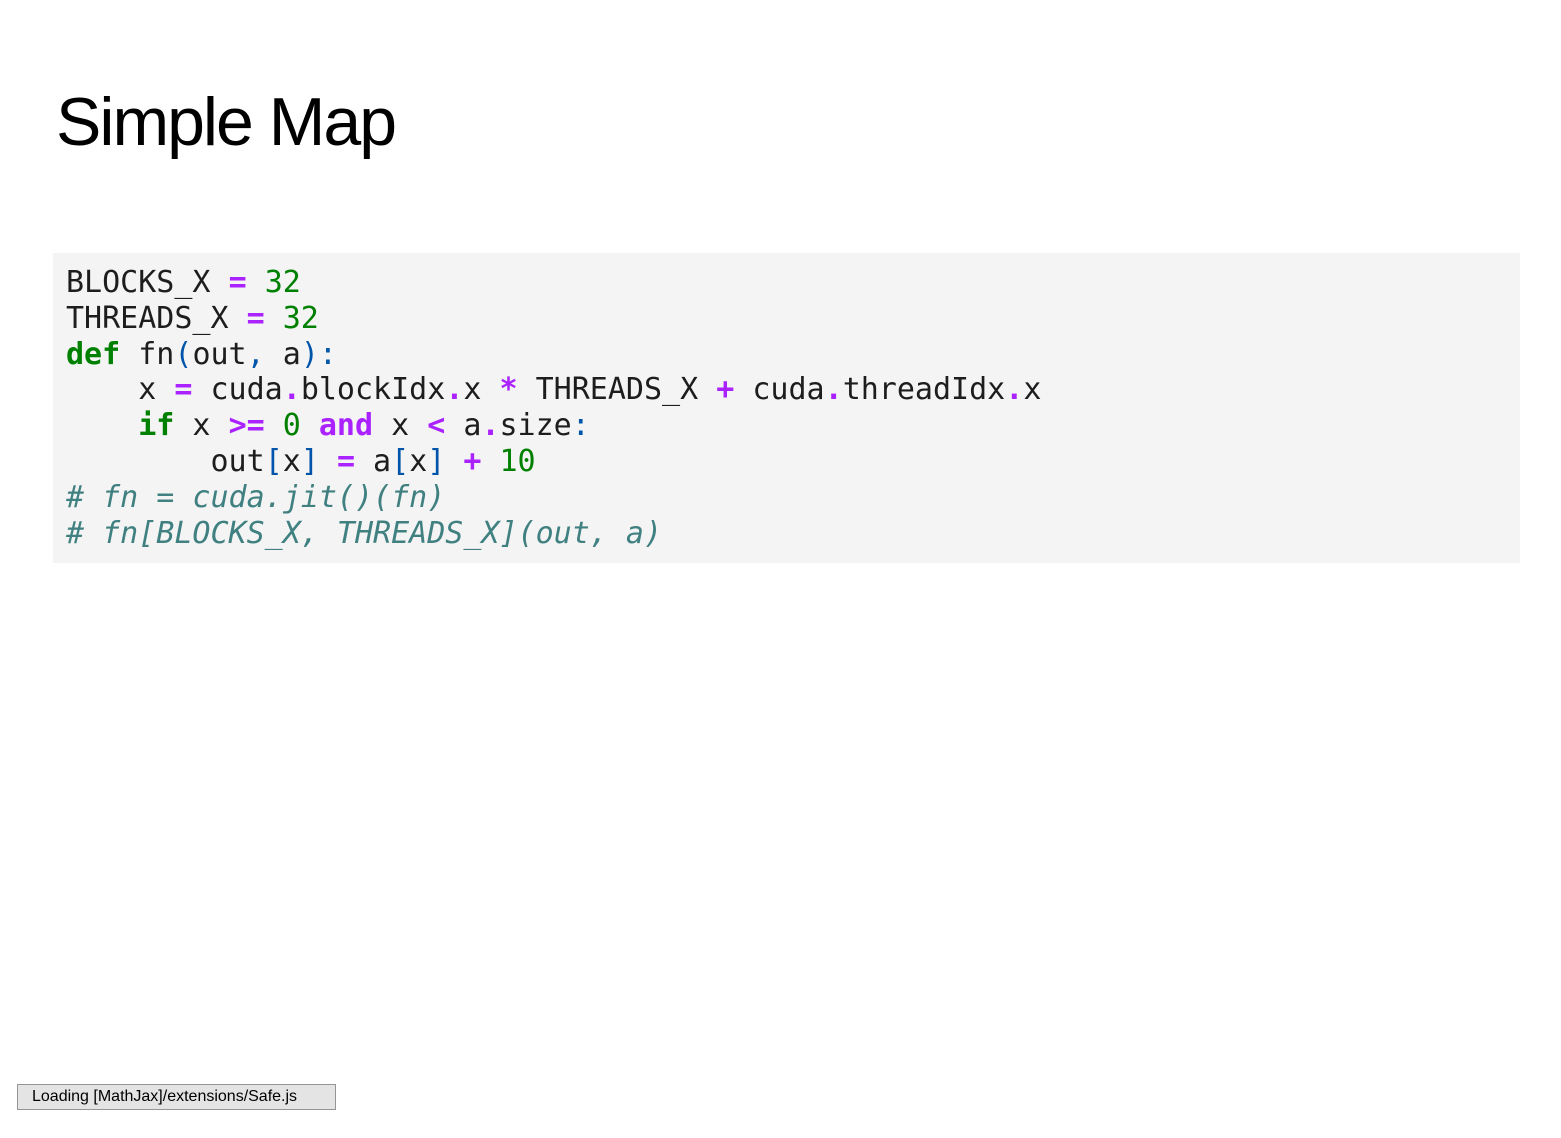 Image resolution: width=1561 pixels, height=1138 pixels. What do you see at coordinates (346, 426) in the screenshot?
I see `code-token: and` at bounding box center [346, 426].